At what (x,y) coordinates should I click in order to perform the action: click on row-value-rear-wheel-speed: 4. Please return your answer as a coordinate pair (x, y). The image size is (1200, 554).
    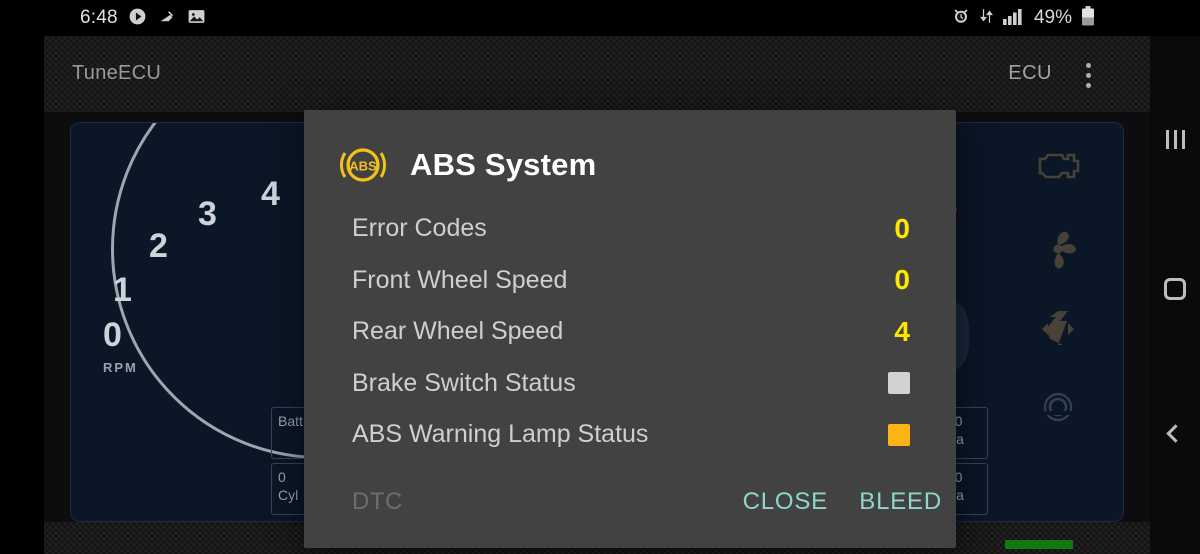
    Looking at the image, I should click on (902, 331).